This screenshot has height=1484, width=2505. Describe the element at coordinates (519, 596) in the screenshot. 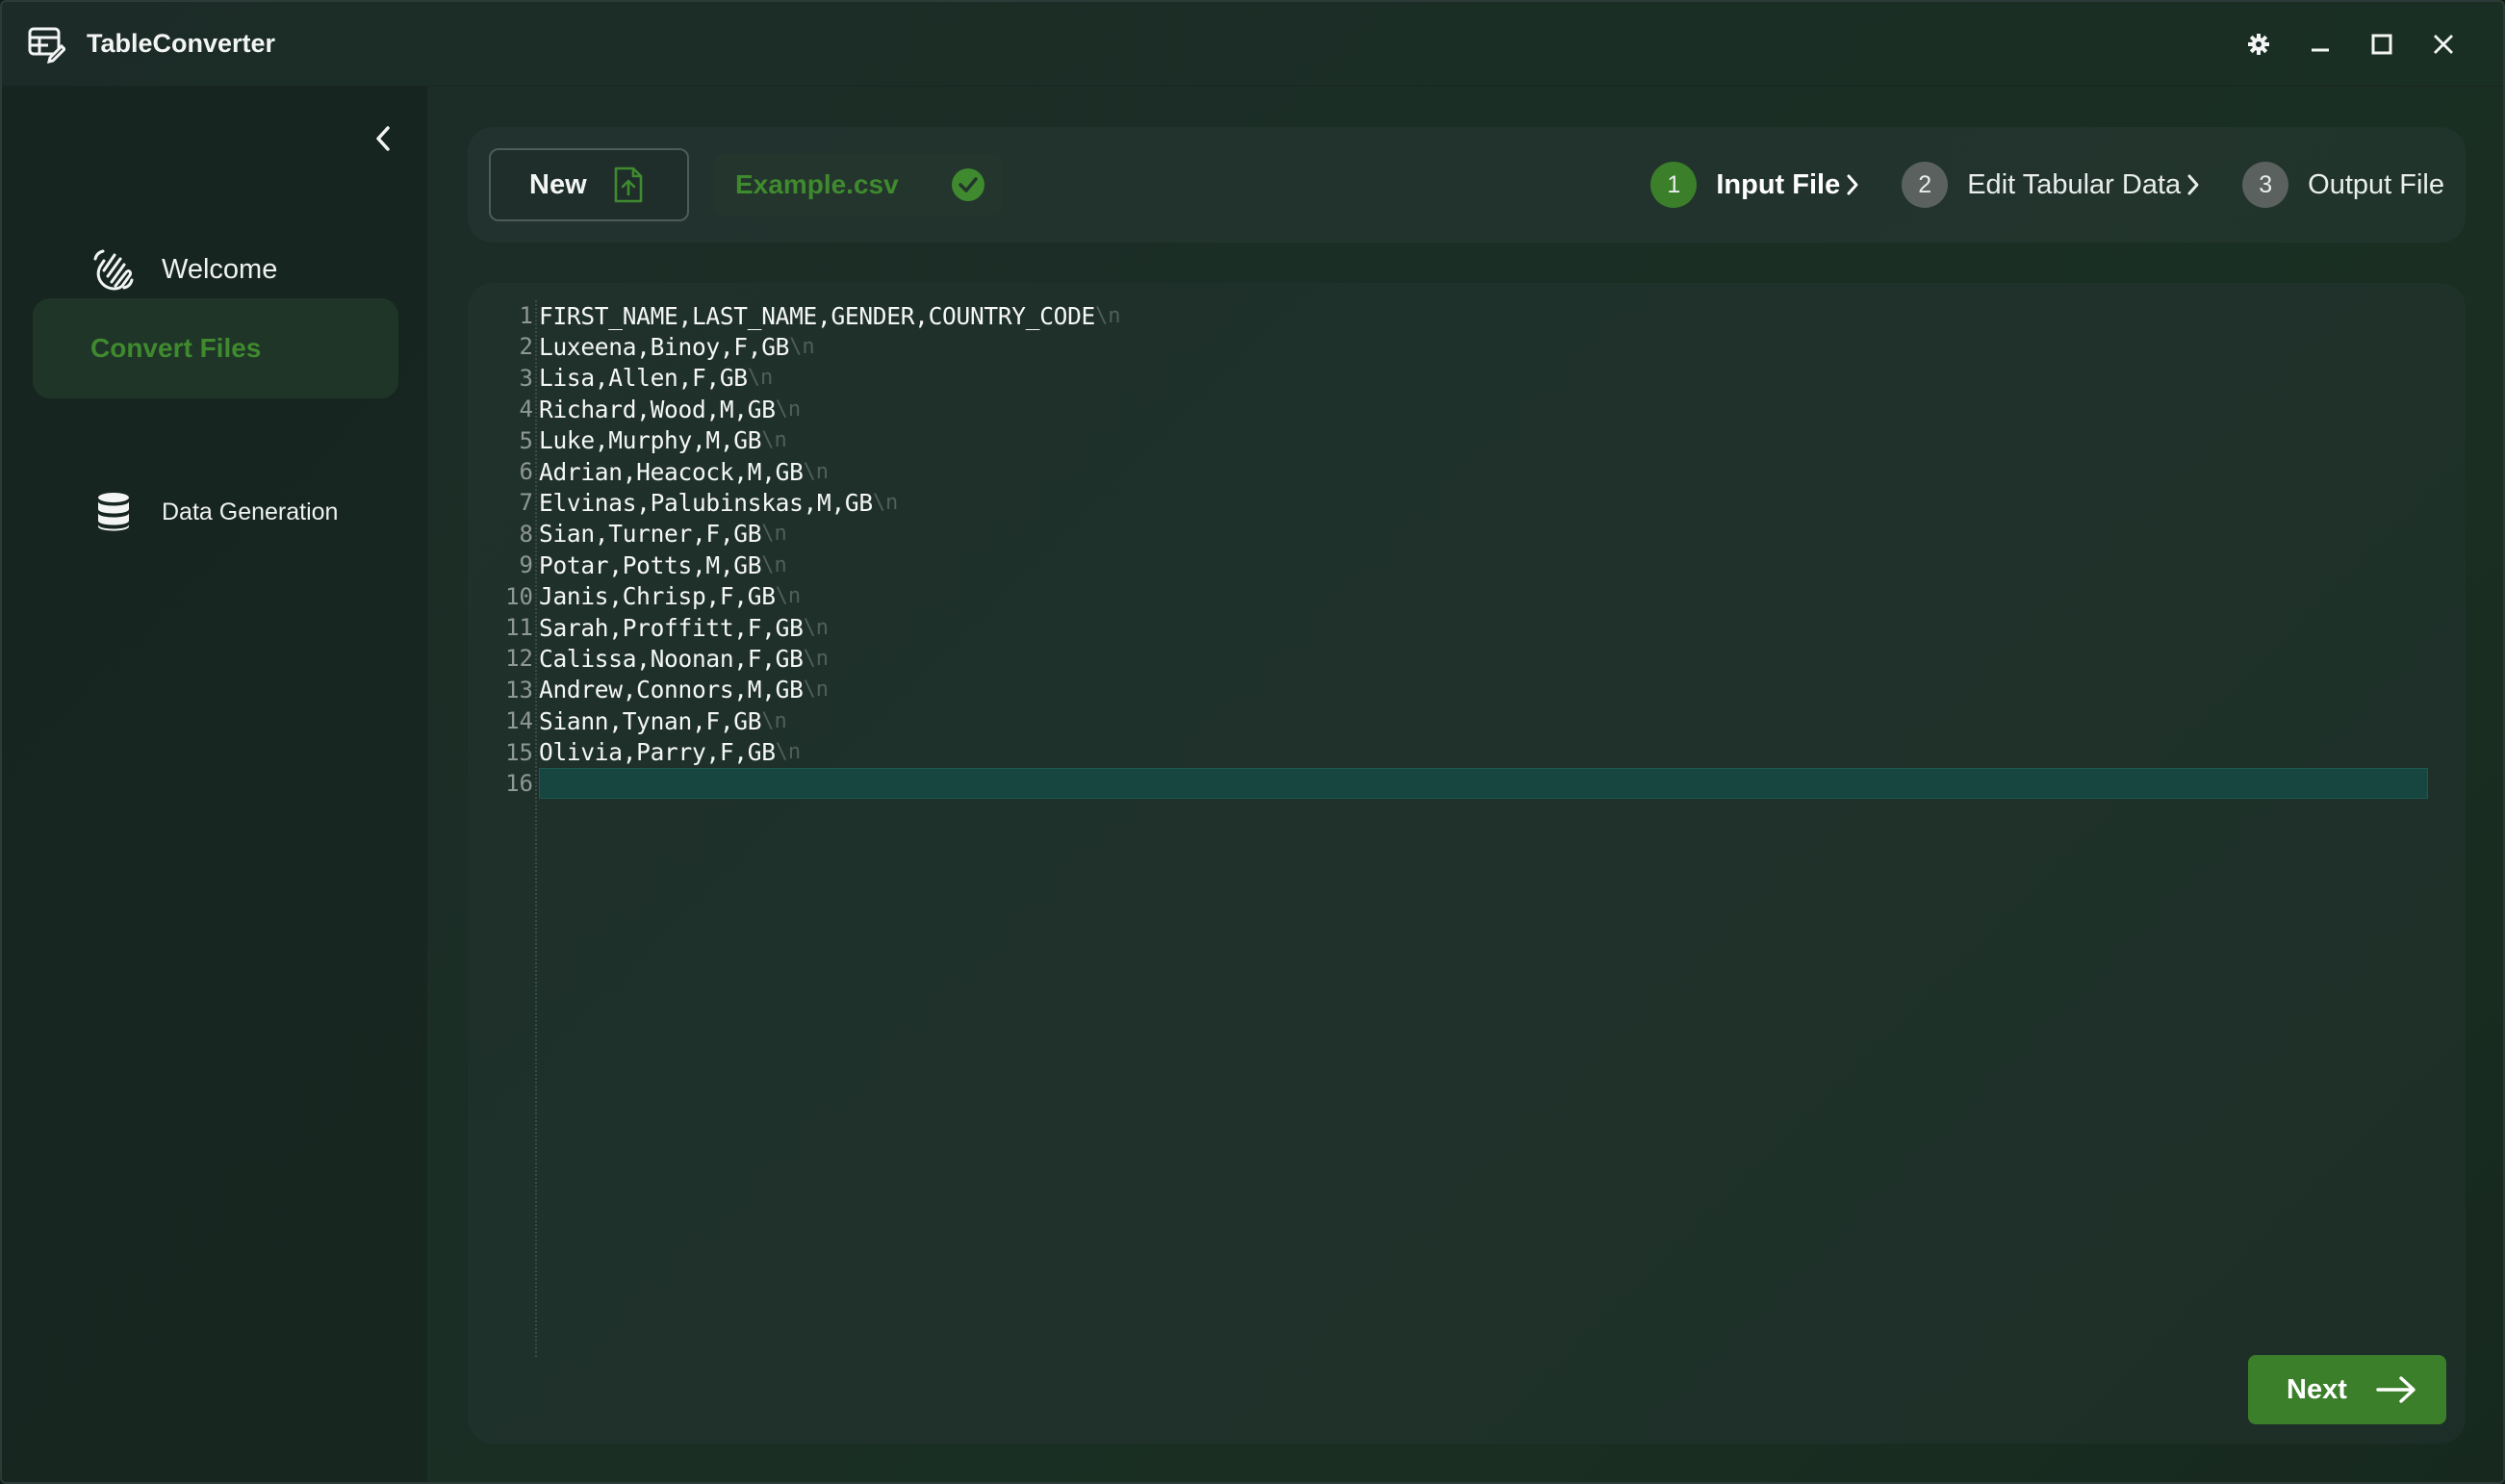

I see `line-number: 10` at that location.